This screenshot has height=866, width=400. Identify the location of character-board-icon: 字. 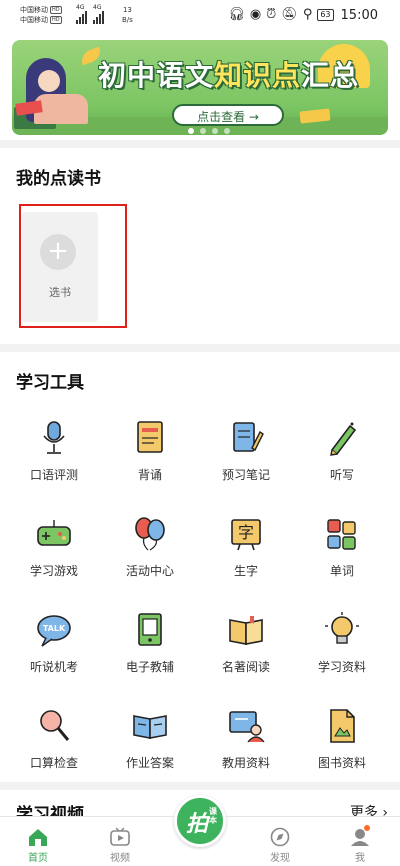
(246, 535).